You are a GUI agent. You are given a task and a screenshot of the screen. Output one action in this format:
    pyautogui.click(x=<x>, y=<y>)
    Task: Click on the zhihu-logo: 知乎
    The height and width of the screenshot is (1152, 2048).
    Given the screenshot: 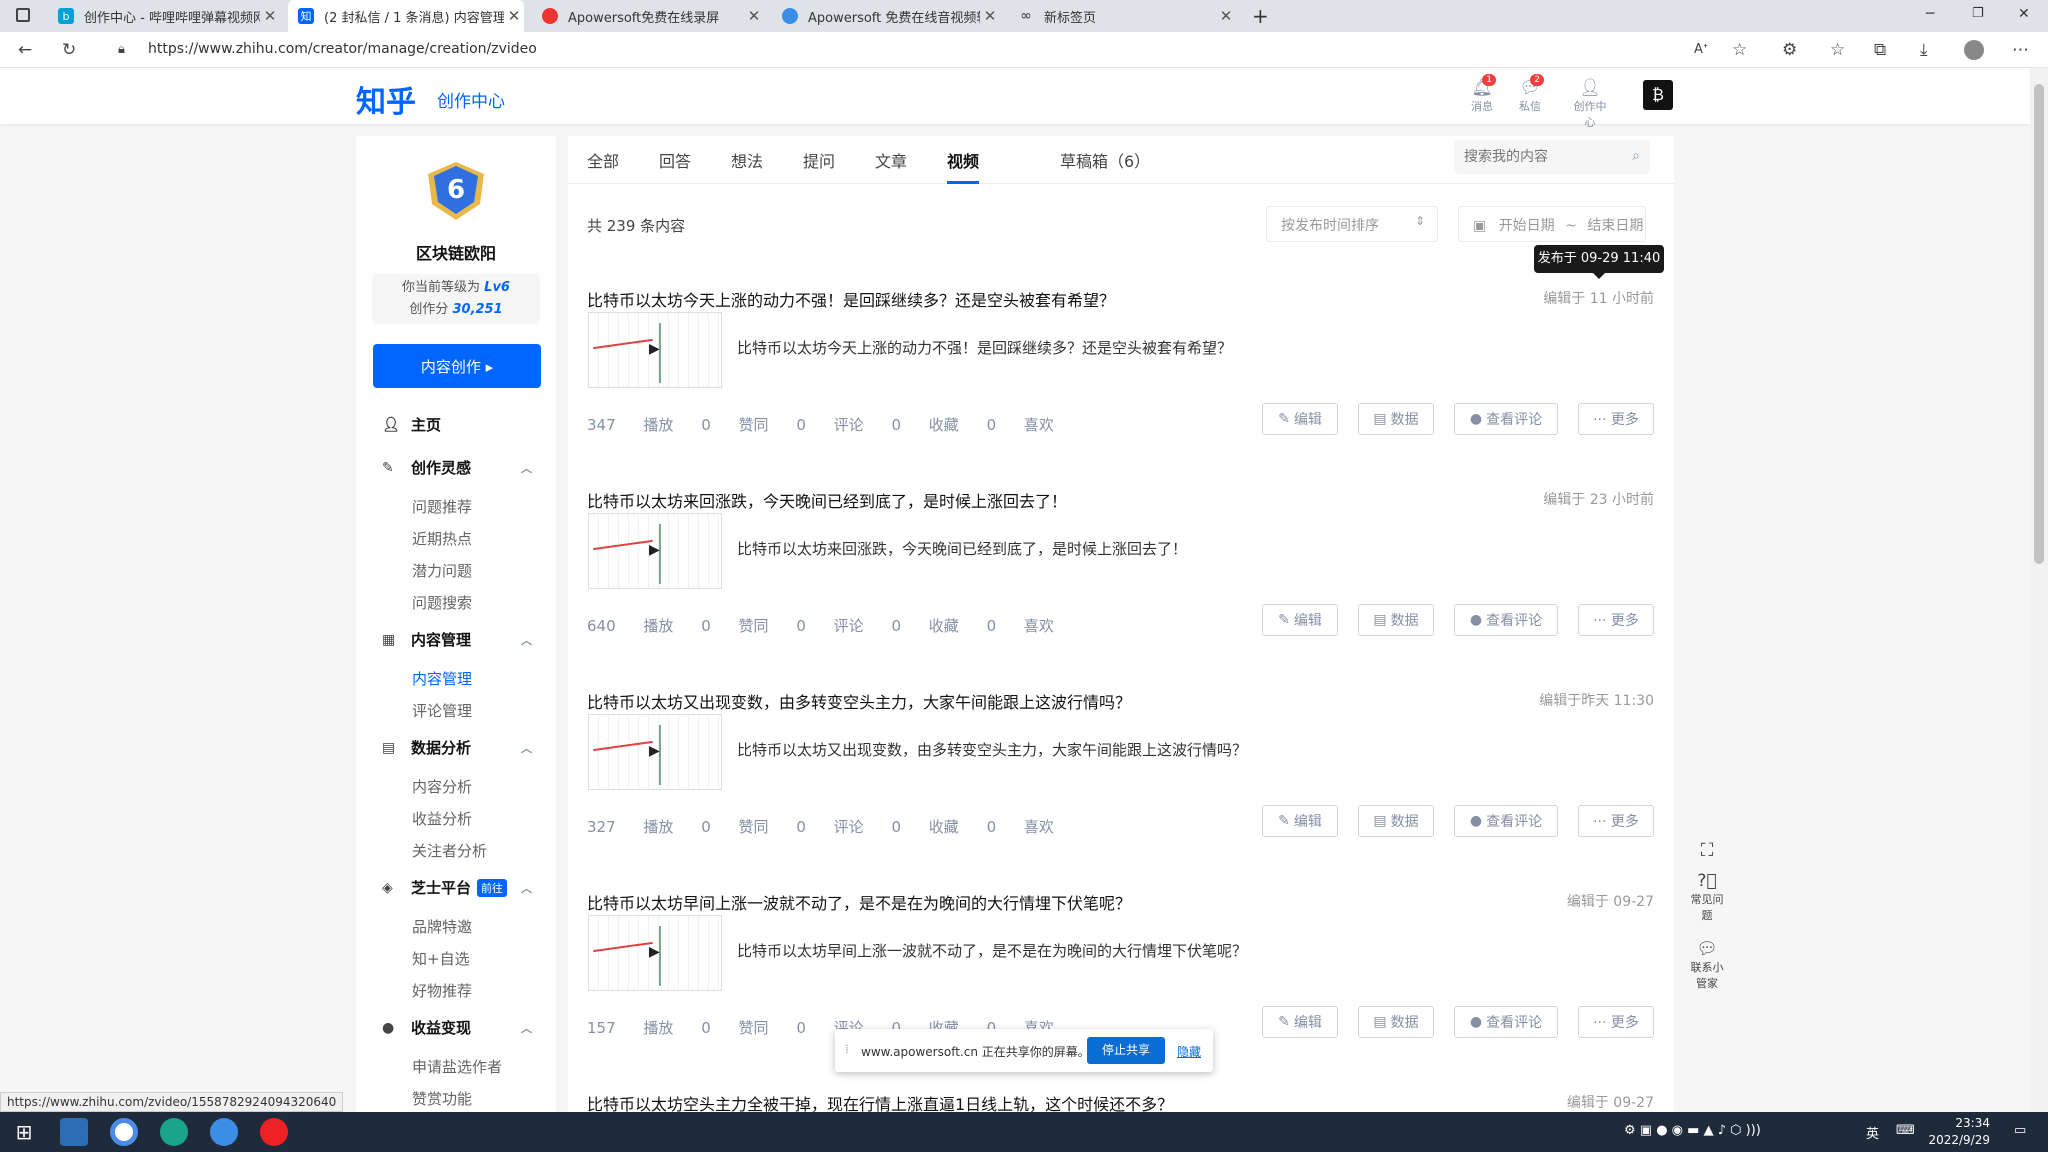 What is the action you would take?
    pyautogui.click(x=386, y=99)
    